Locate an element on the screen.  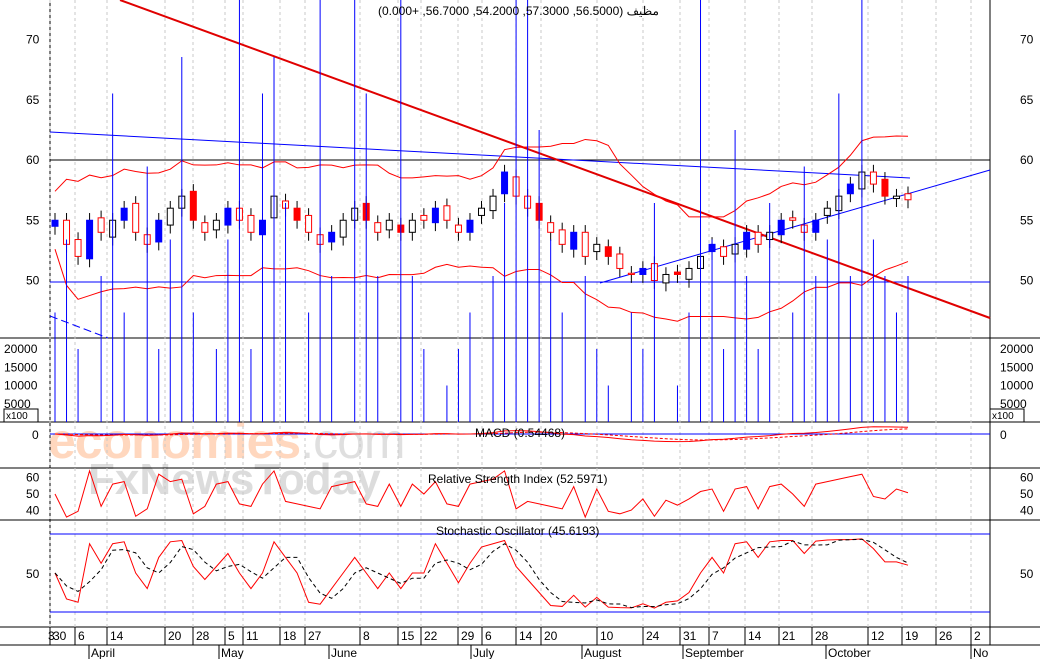
volume-tick-right: 20000 is located at coordinates (1017, 349).